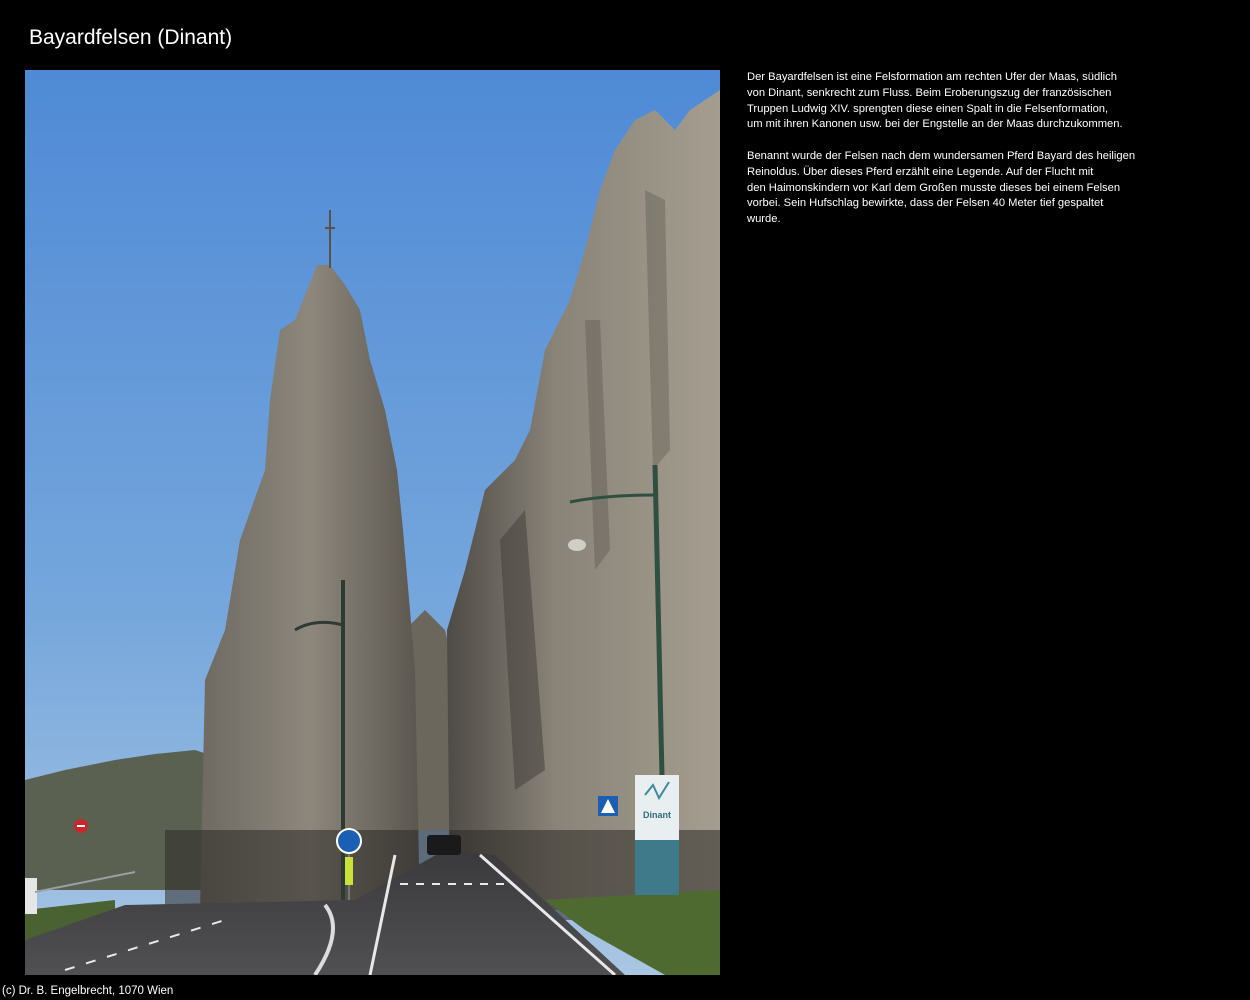 The height and width of the screenshot is (1000, 1250). Describe the element at coordinates (444, 845) in the screenshot. I see `car` at that location.